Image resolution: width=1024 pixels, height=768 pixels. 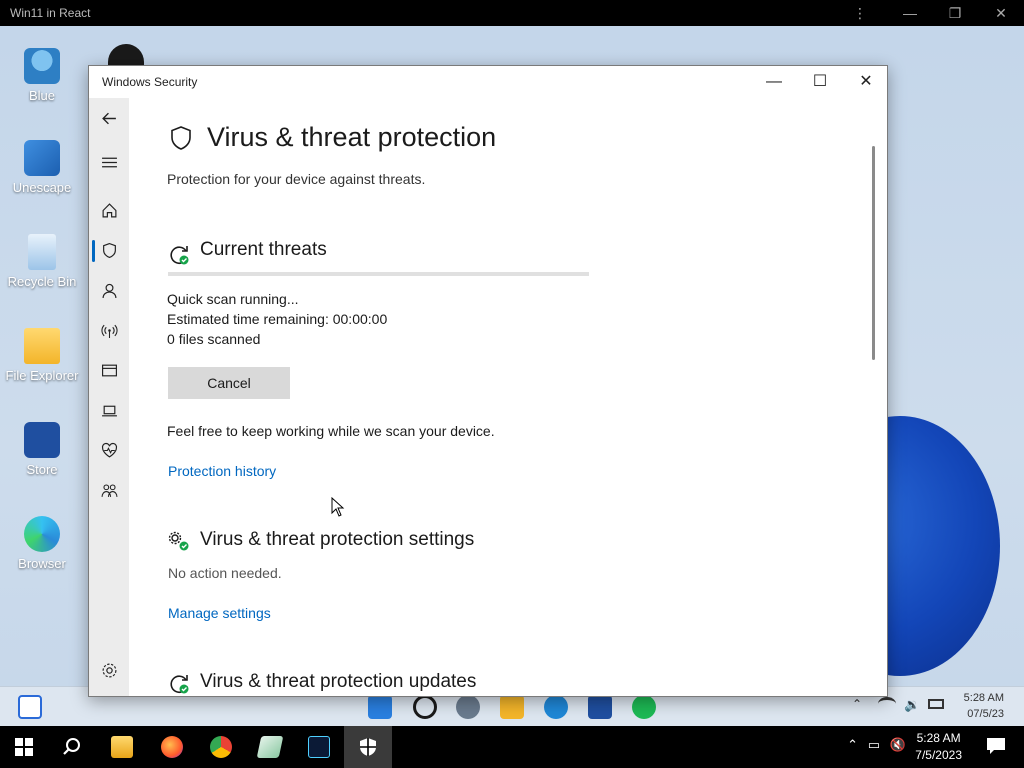 What do you see at coordinates (221, 747) in the screenshot?
I see `chrome-icon` at bounding box center [221, 747].